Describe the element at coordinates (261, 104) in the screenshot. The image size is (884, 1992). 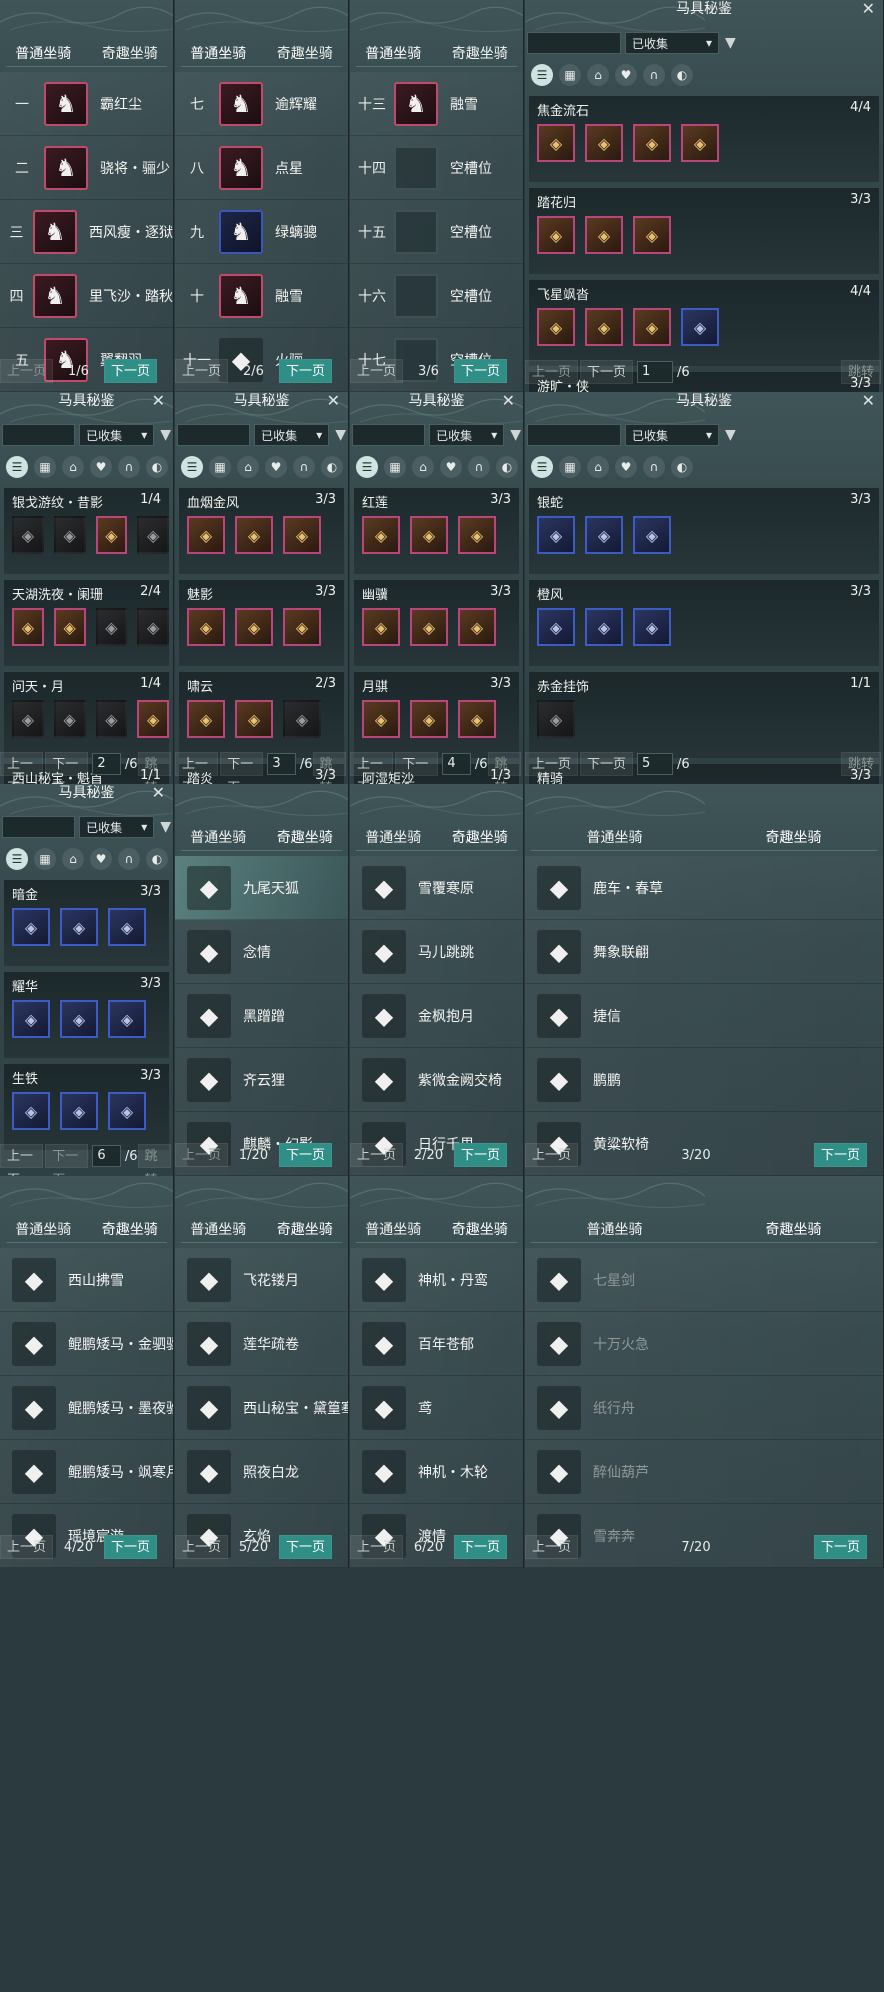
I see `mount-row: 七 ♞ 逾辉耀` at that location.